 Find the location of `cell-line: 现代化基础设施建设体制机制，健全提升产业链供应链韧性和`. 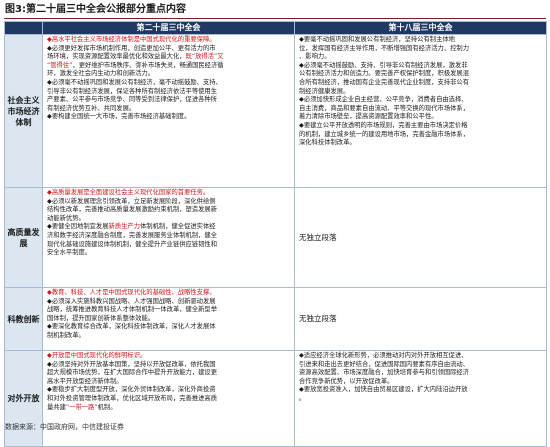

cell-line: 现代化基础设施建设体制机制，健全提升产业链供应链韧性和 is located at coordinates (132, 244).